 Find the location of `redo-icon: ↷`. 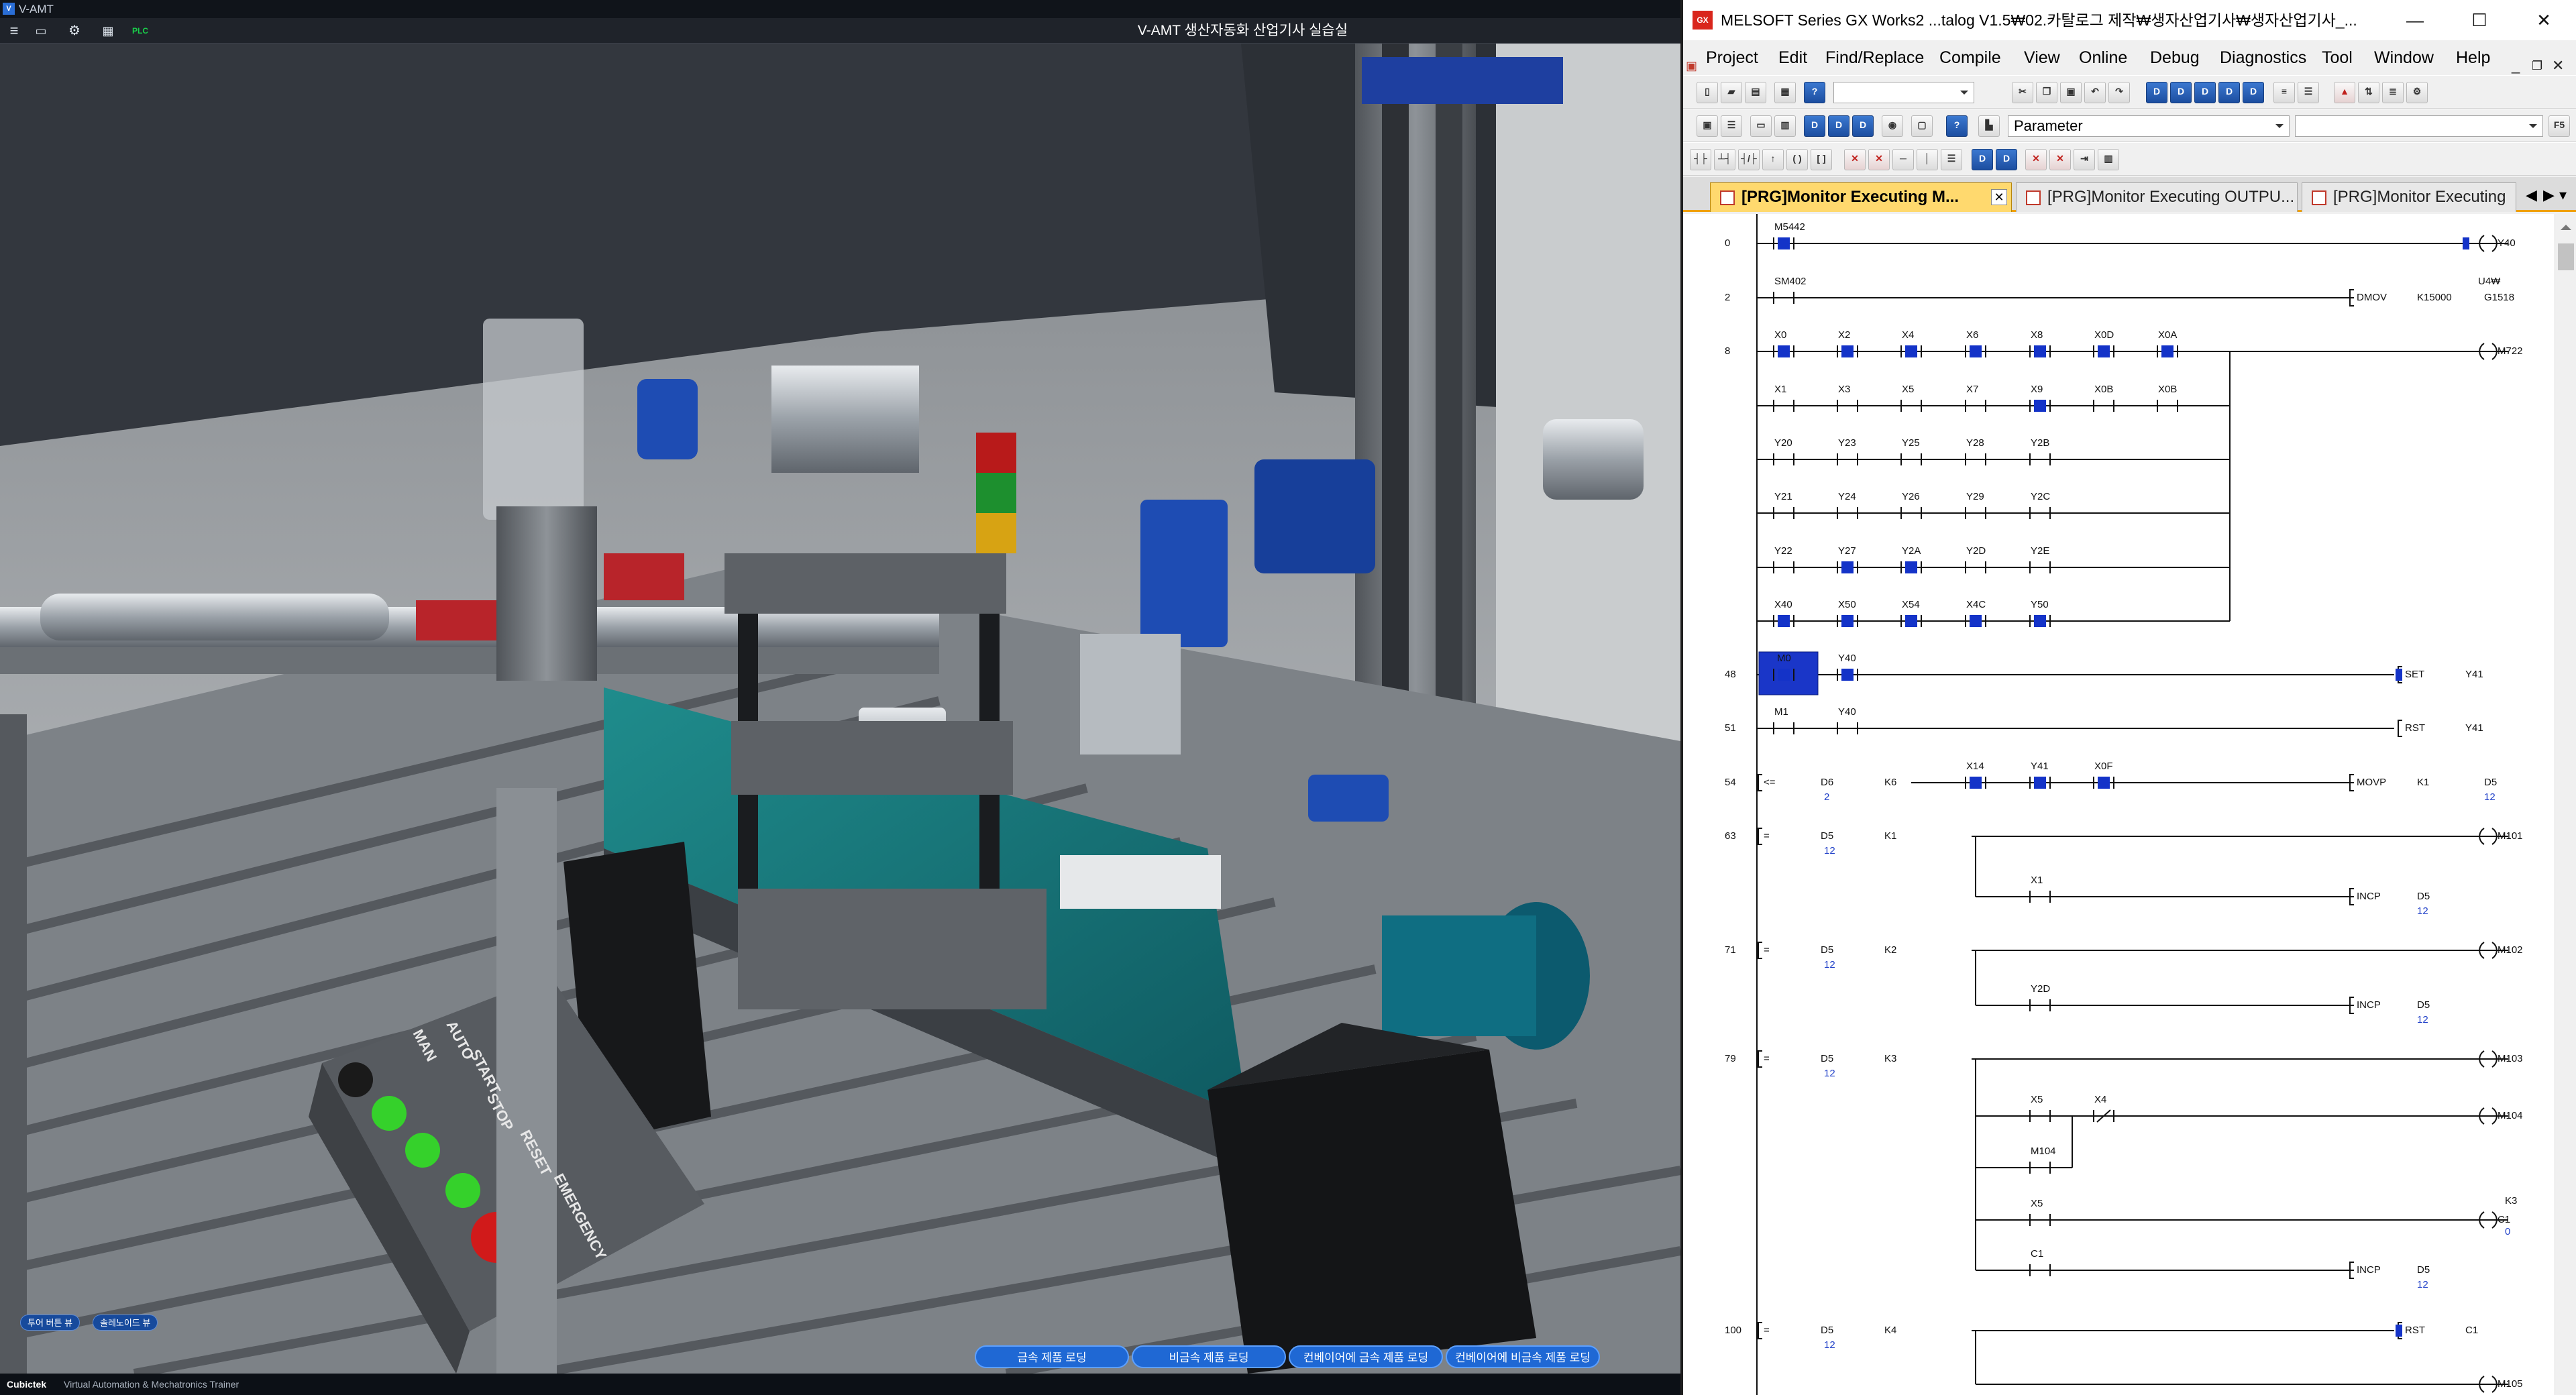

redo-icon: ↷ is located at coordinates (2119, 92).